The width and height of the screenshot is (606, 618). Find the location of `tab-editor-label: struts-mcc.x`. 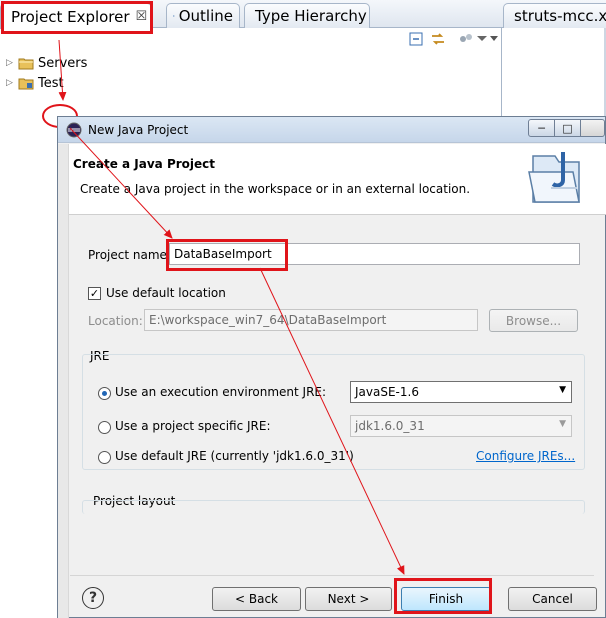

tab-editor-label: struts-mcc.x is located at coordinates (560, 16).